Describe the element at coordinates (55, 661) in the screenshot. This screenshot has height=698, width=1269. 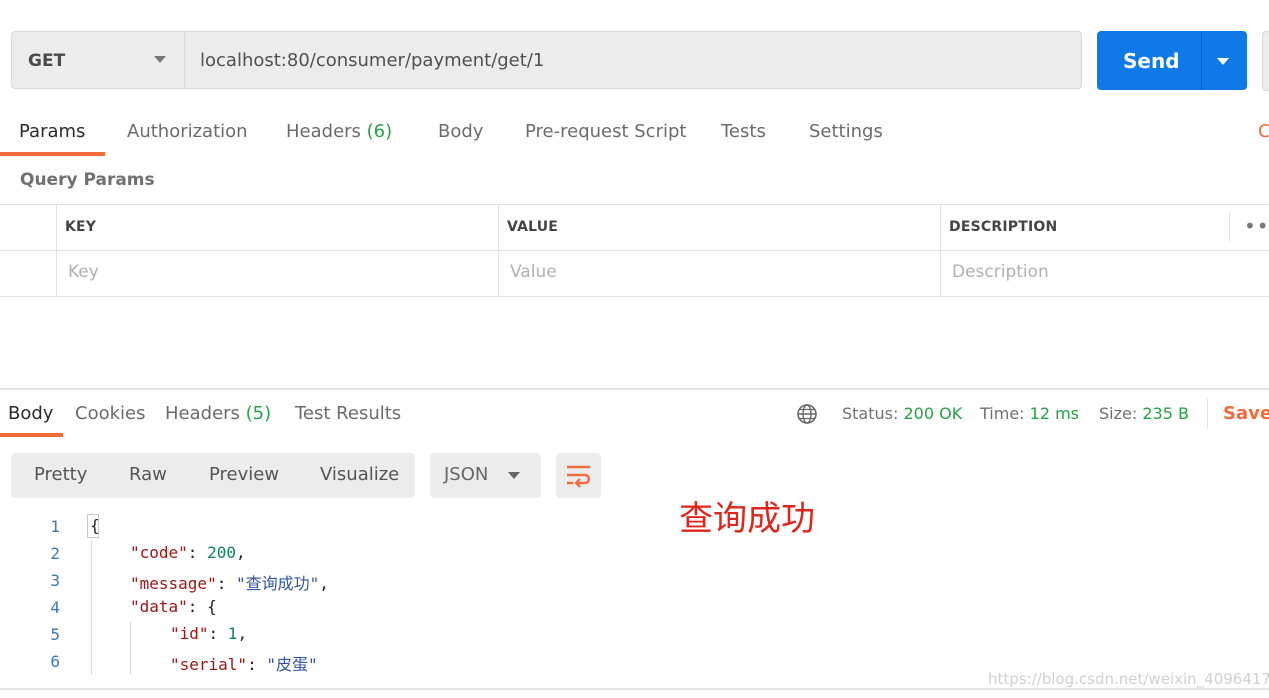
I see `line-number: 6` at that location.